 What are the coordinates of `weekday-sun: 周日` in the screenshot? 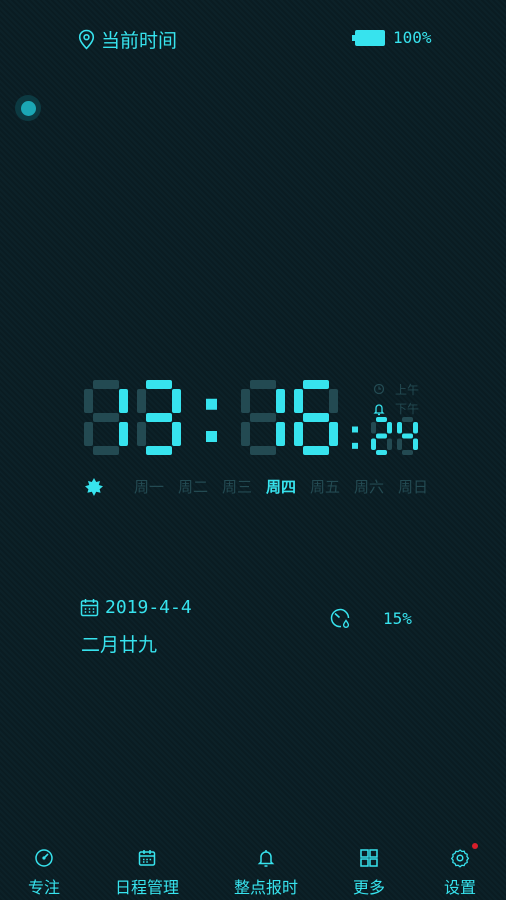 It's located at (412, 487).